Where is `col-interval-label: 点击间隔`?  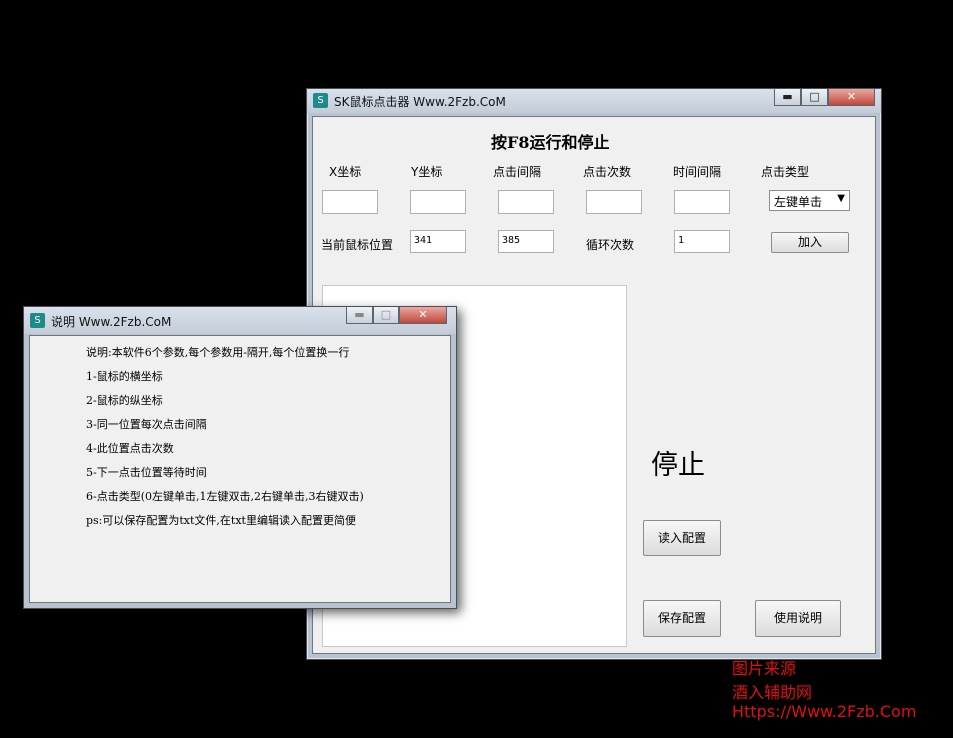
col-interval-label: 点击间隔 is located at coordinates (517, 172).